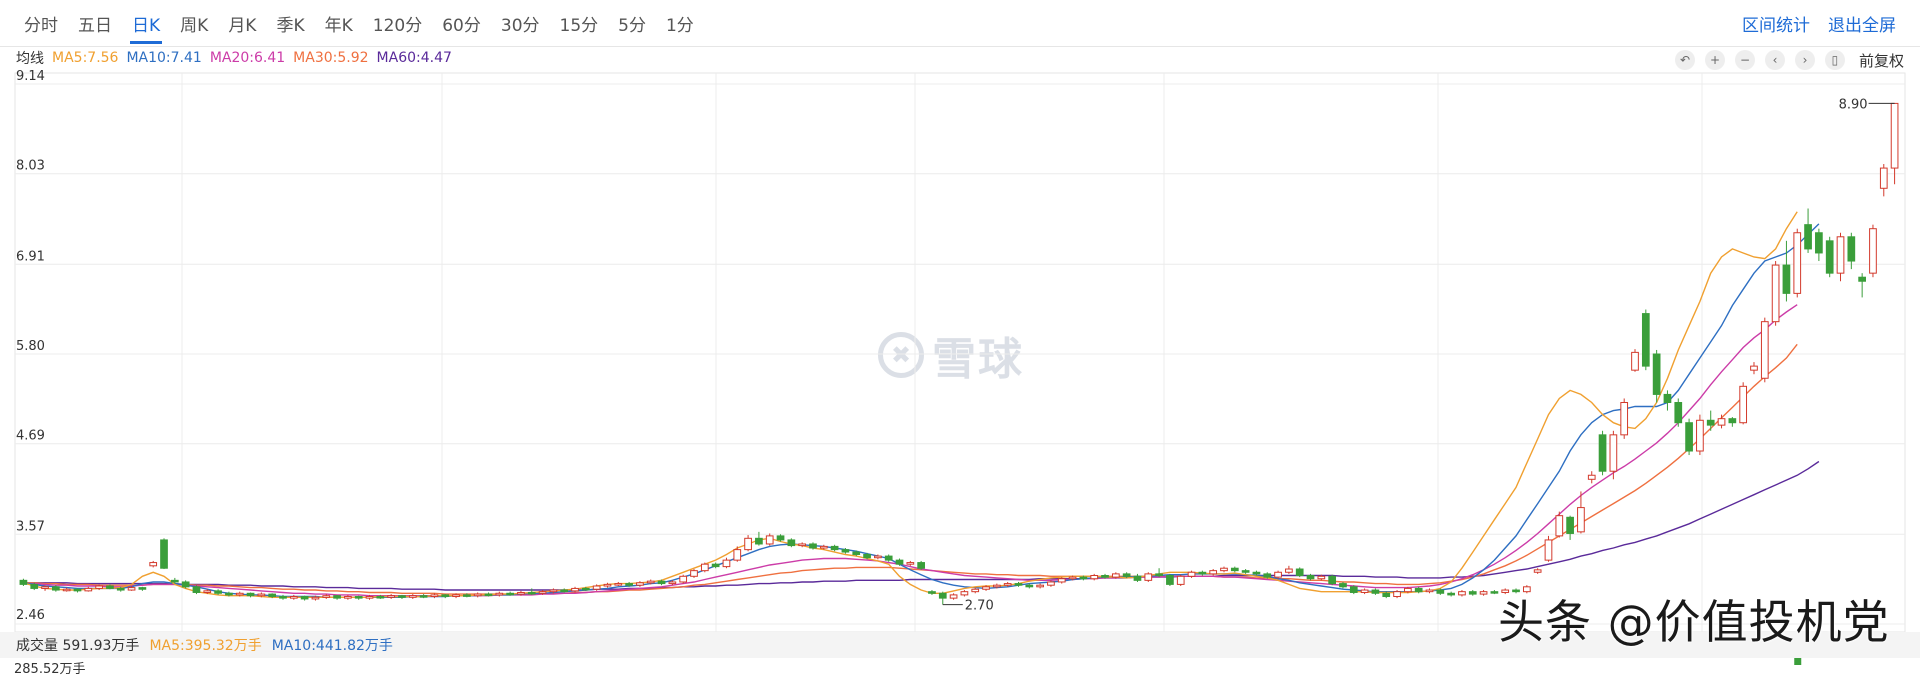 This screenshot has height=677, width=1920. What do you see at coordinates (50, 669) in the screenshot?
I see `volume-axis-label: 285.52万手` at bounding box center [50, 669].